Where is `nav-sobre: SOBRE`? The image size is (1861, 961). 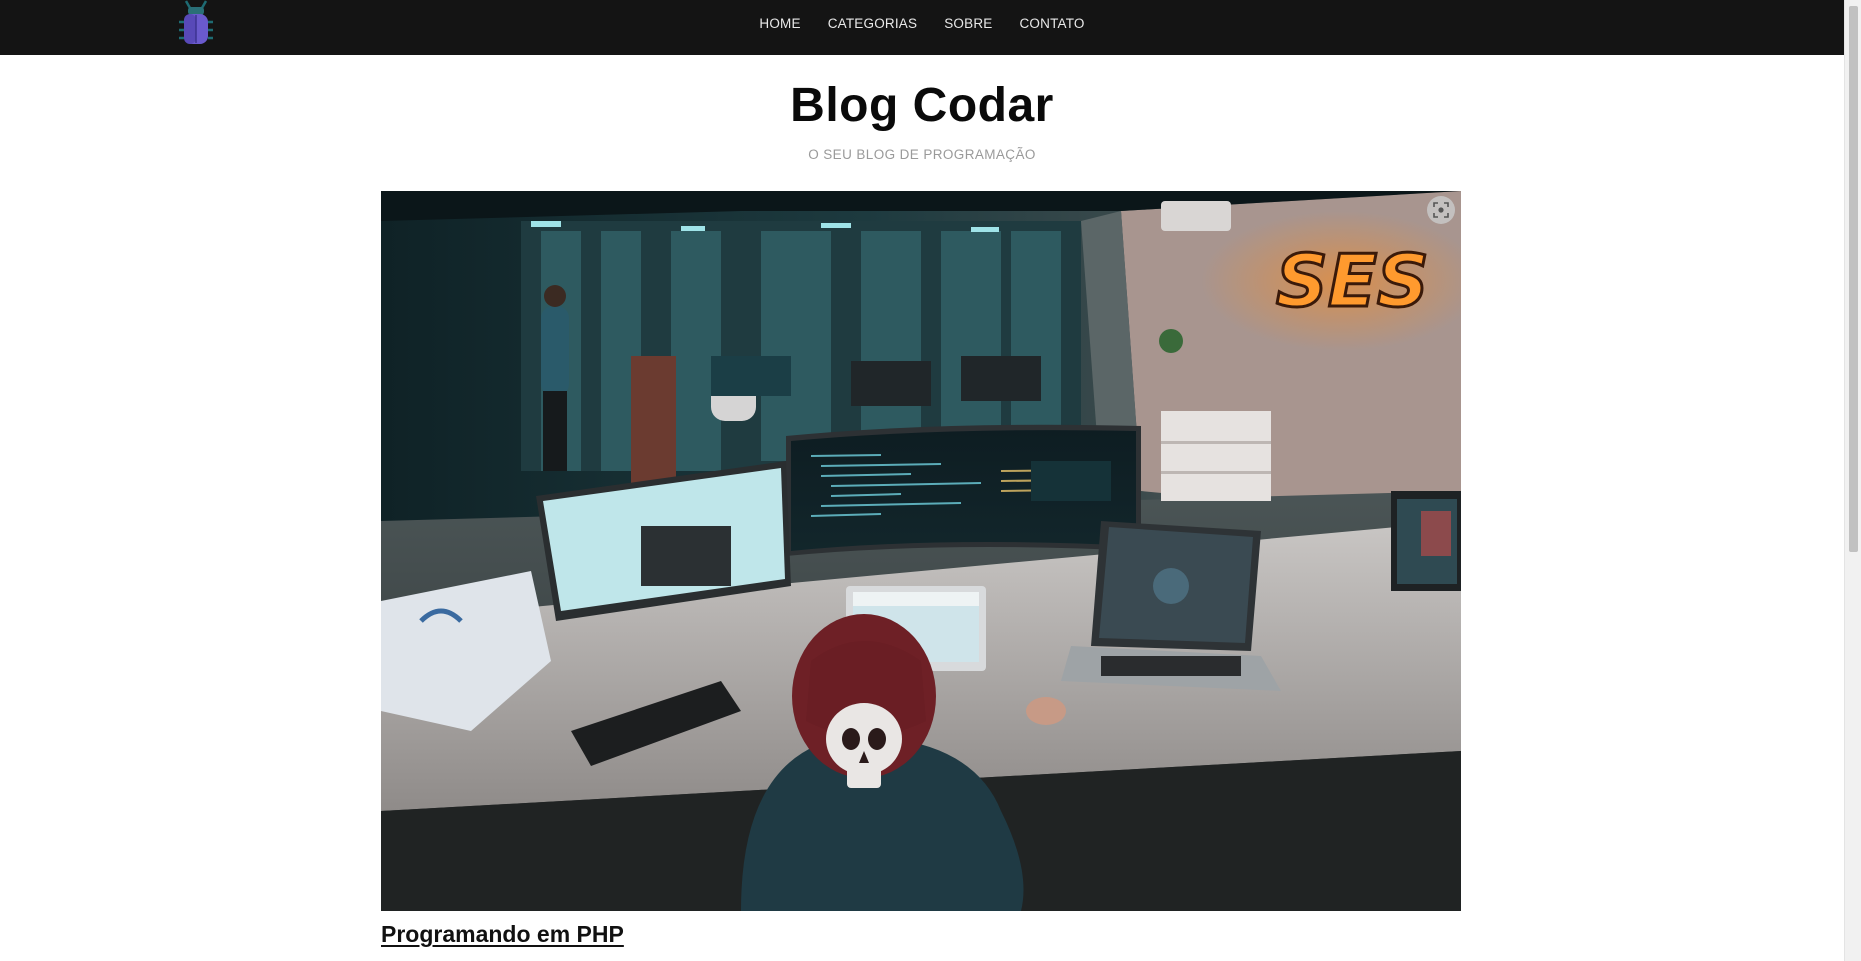
nav-sobre: SOBRE is located at coordinates (968, 23).